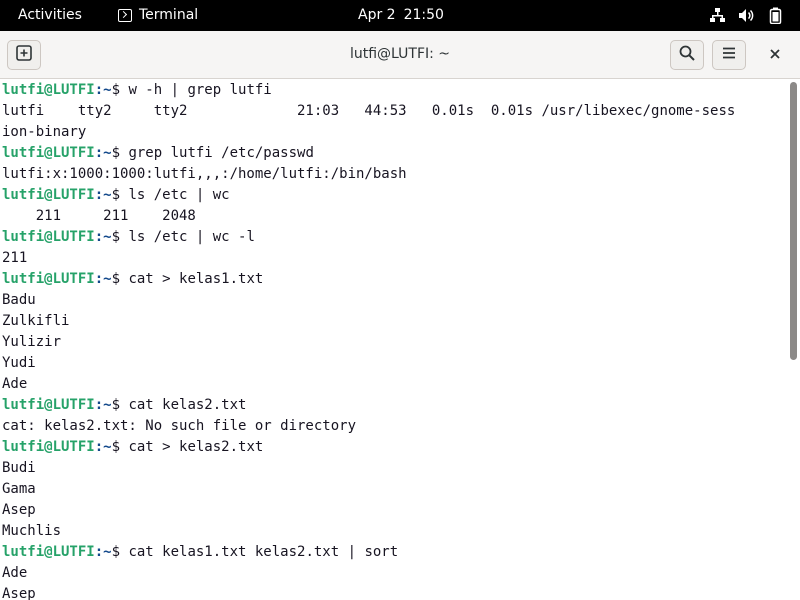  What do you see at coordinates (717, 15) in the screenshot?
I see `network-icon` at bounding box center [717, 15].